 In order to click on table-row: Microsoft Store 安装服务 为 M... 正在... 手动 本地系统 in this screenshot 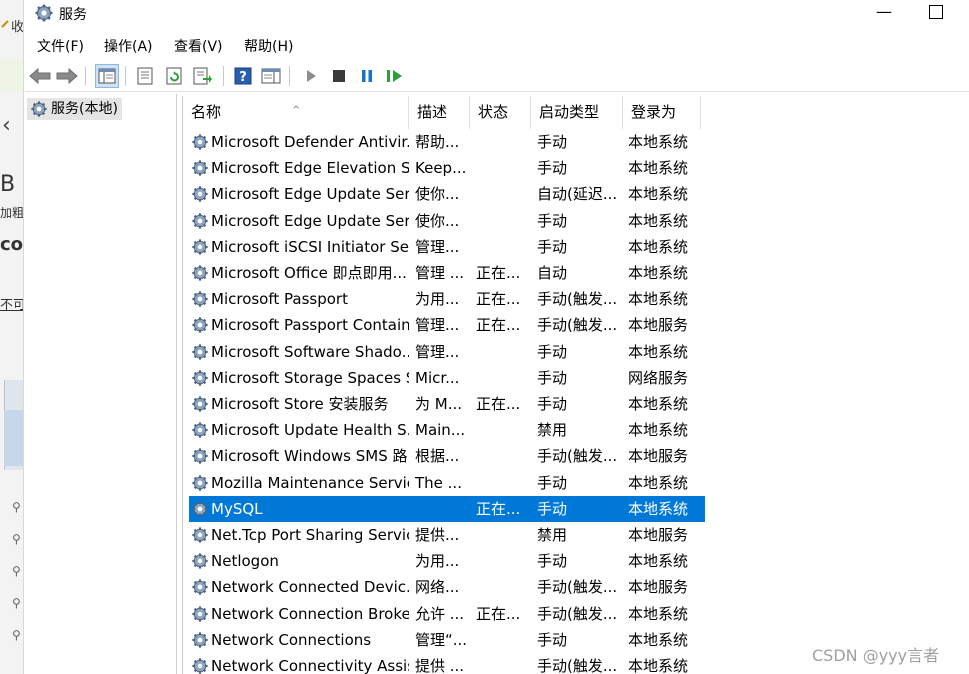, I will do `click(447, 404)`.